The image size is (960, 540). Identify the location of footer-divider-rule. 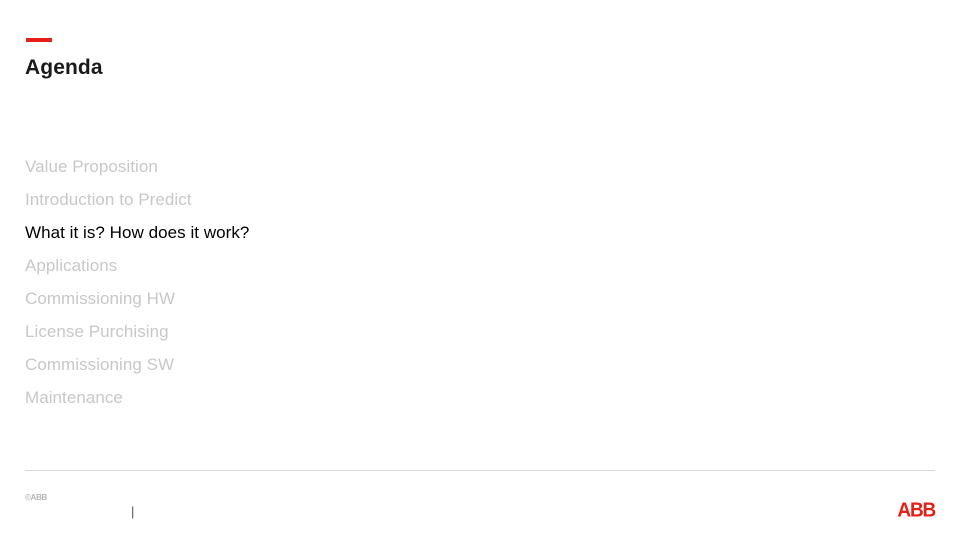
(480, 470).